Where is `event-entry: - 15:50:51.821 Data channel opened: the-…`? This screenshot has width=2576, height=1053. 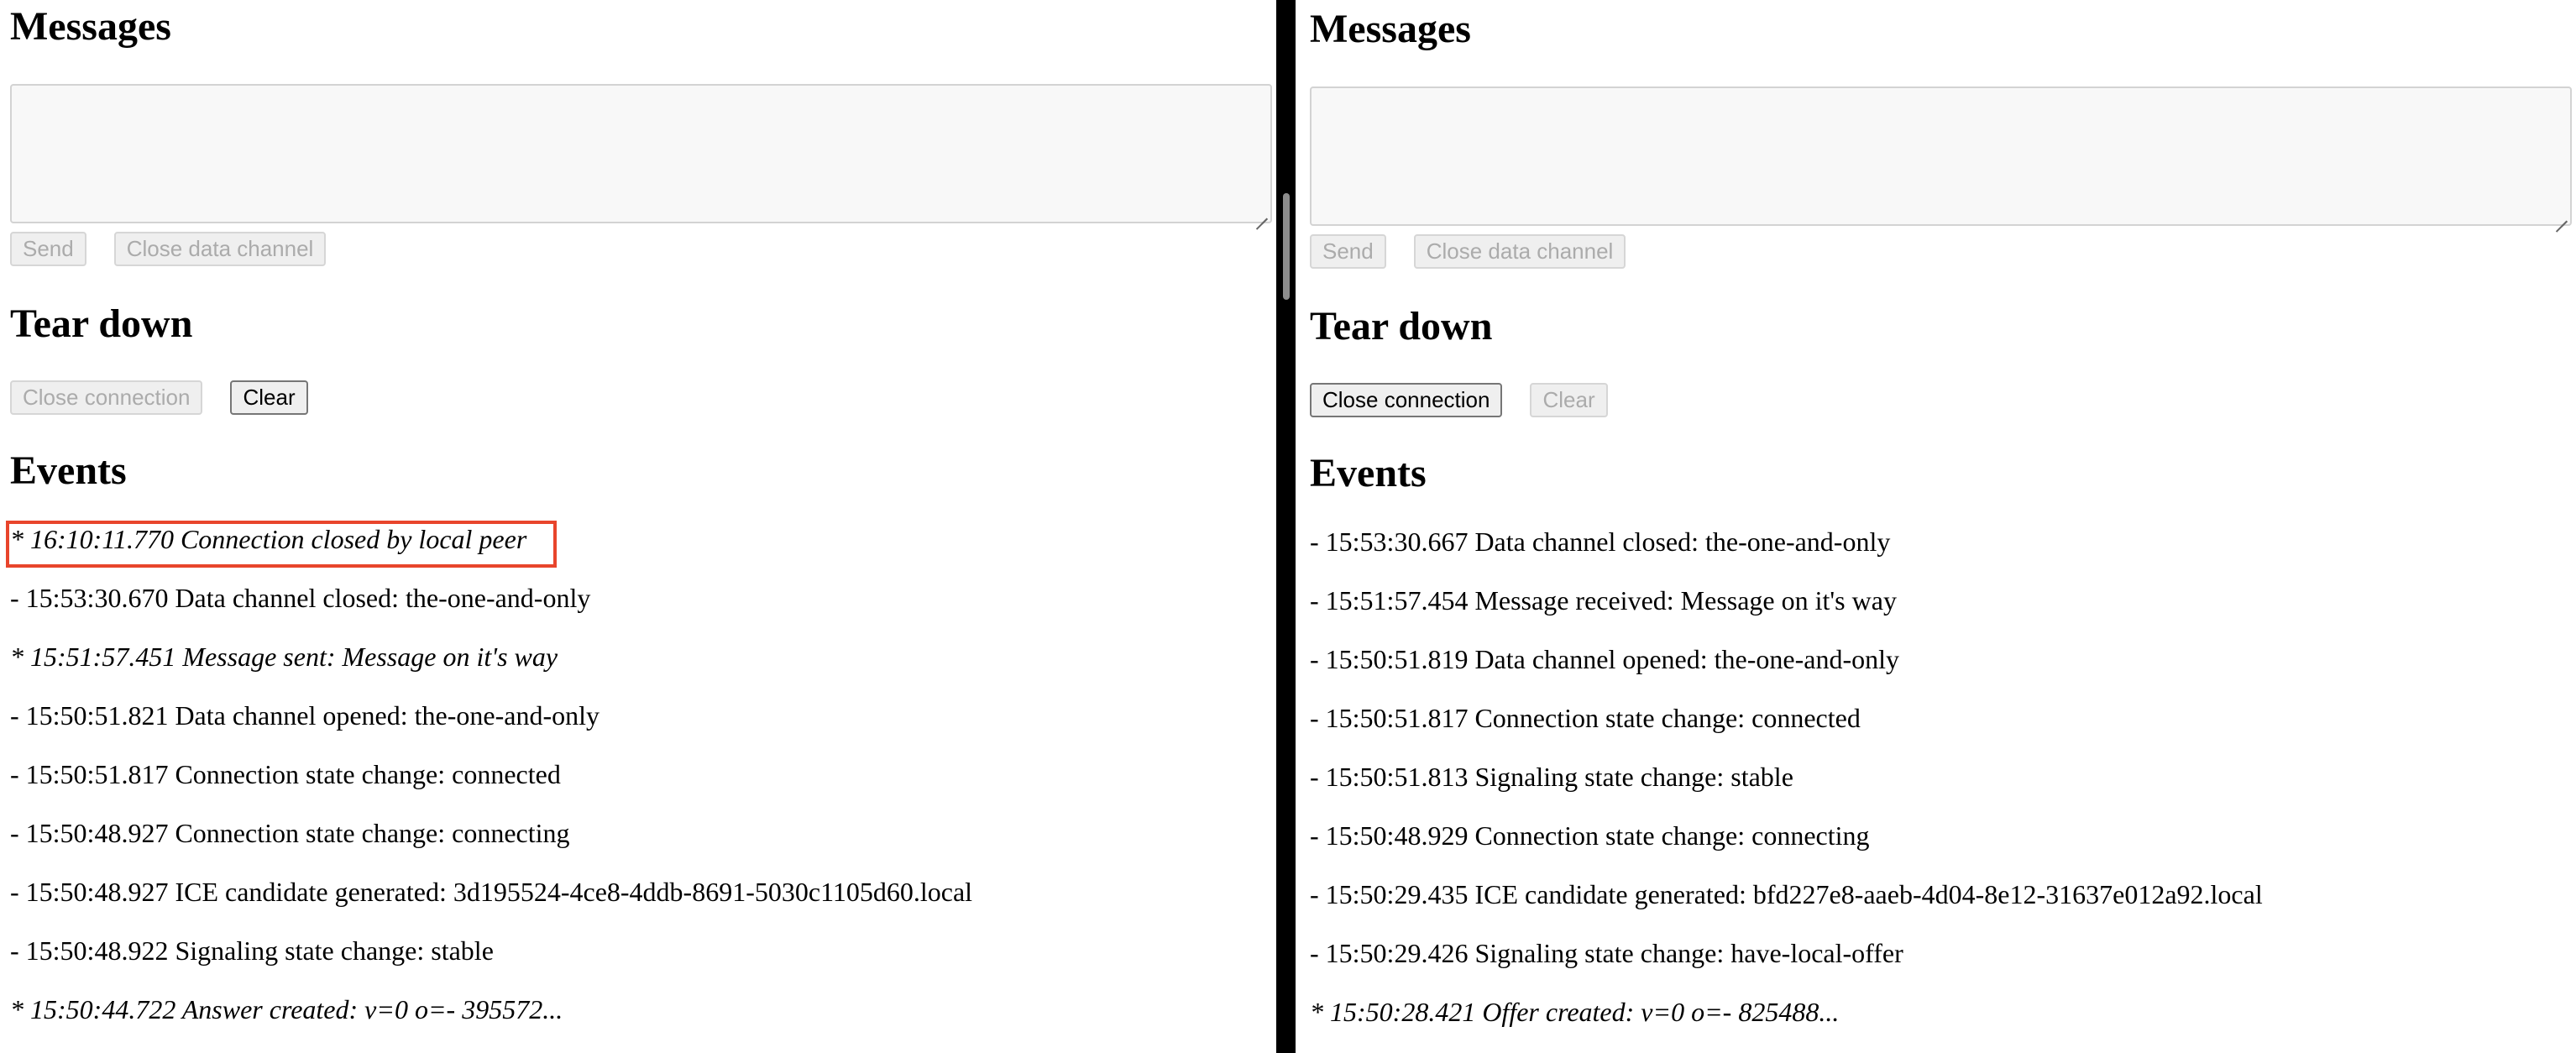
event-entry: - 15:50:51.821 Data channel opened: the-… is located at coordinates (304, 715).